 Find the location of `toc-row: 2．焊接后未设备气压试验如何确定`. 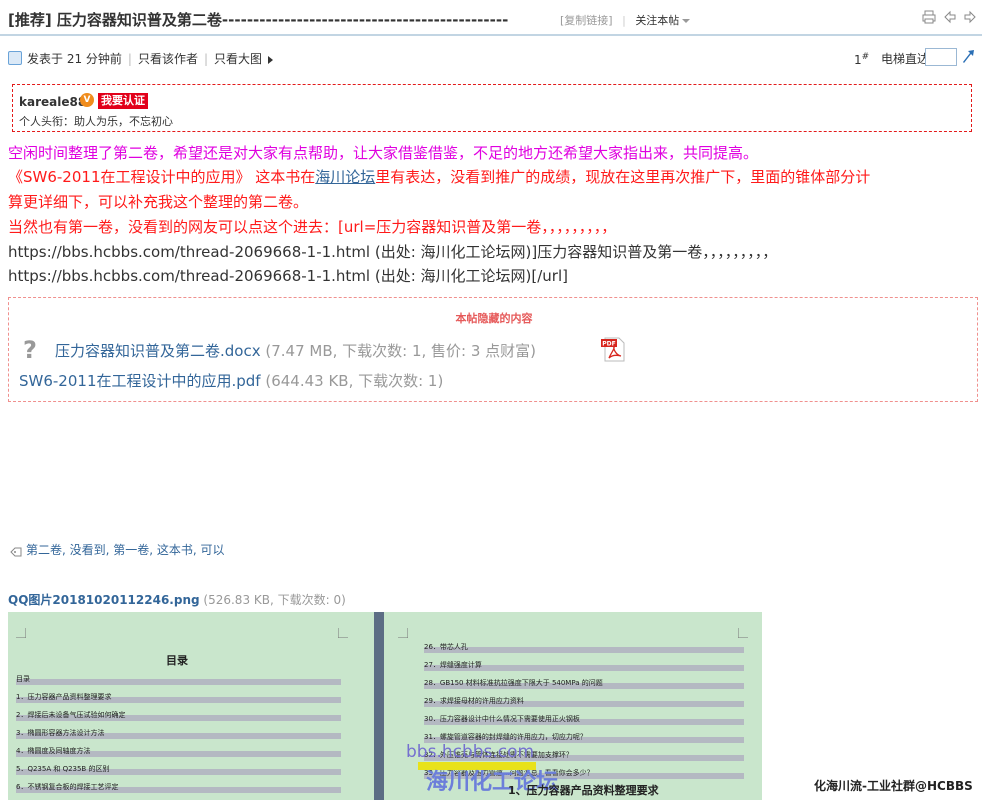

toc-row: 2．焊接后未设备气压试验如何确定 is located at coordinates (71, 715).